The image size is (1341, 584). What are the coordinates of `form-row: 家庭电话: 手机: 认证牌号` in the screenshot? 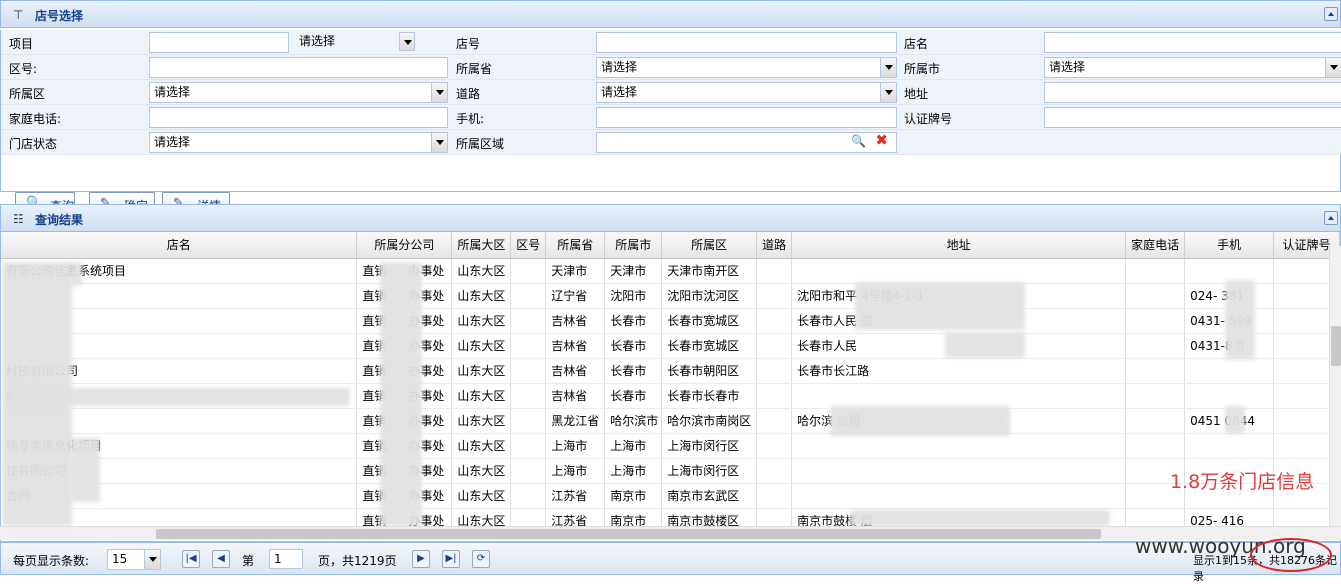 It's located at (671, 117).